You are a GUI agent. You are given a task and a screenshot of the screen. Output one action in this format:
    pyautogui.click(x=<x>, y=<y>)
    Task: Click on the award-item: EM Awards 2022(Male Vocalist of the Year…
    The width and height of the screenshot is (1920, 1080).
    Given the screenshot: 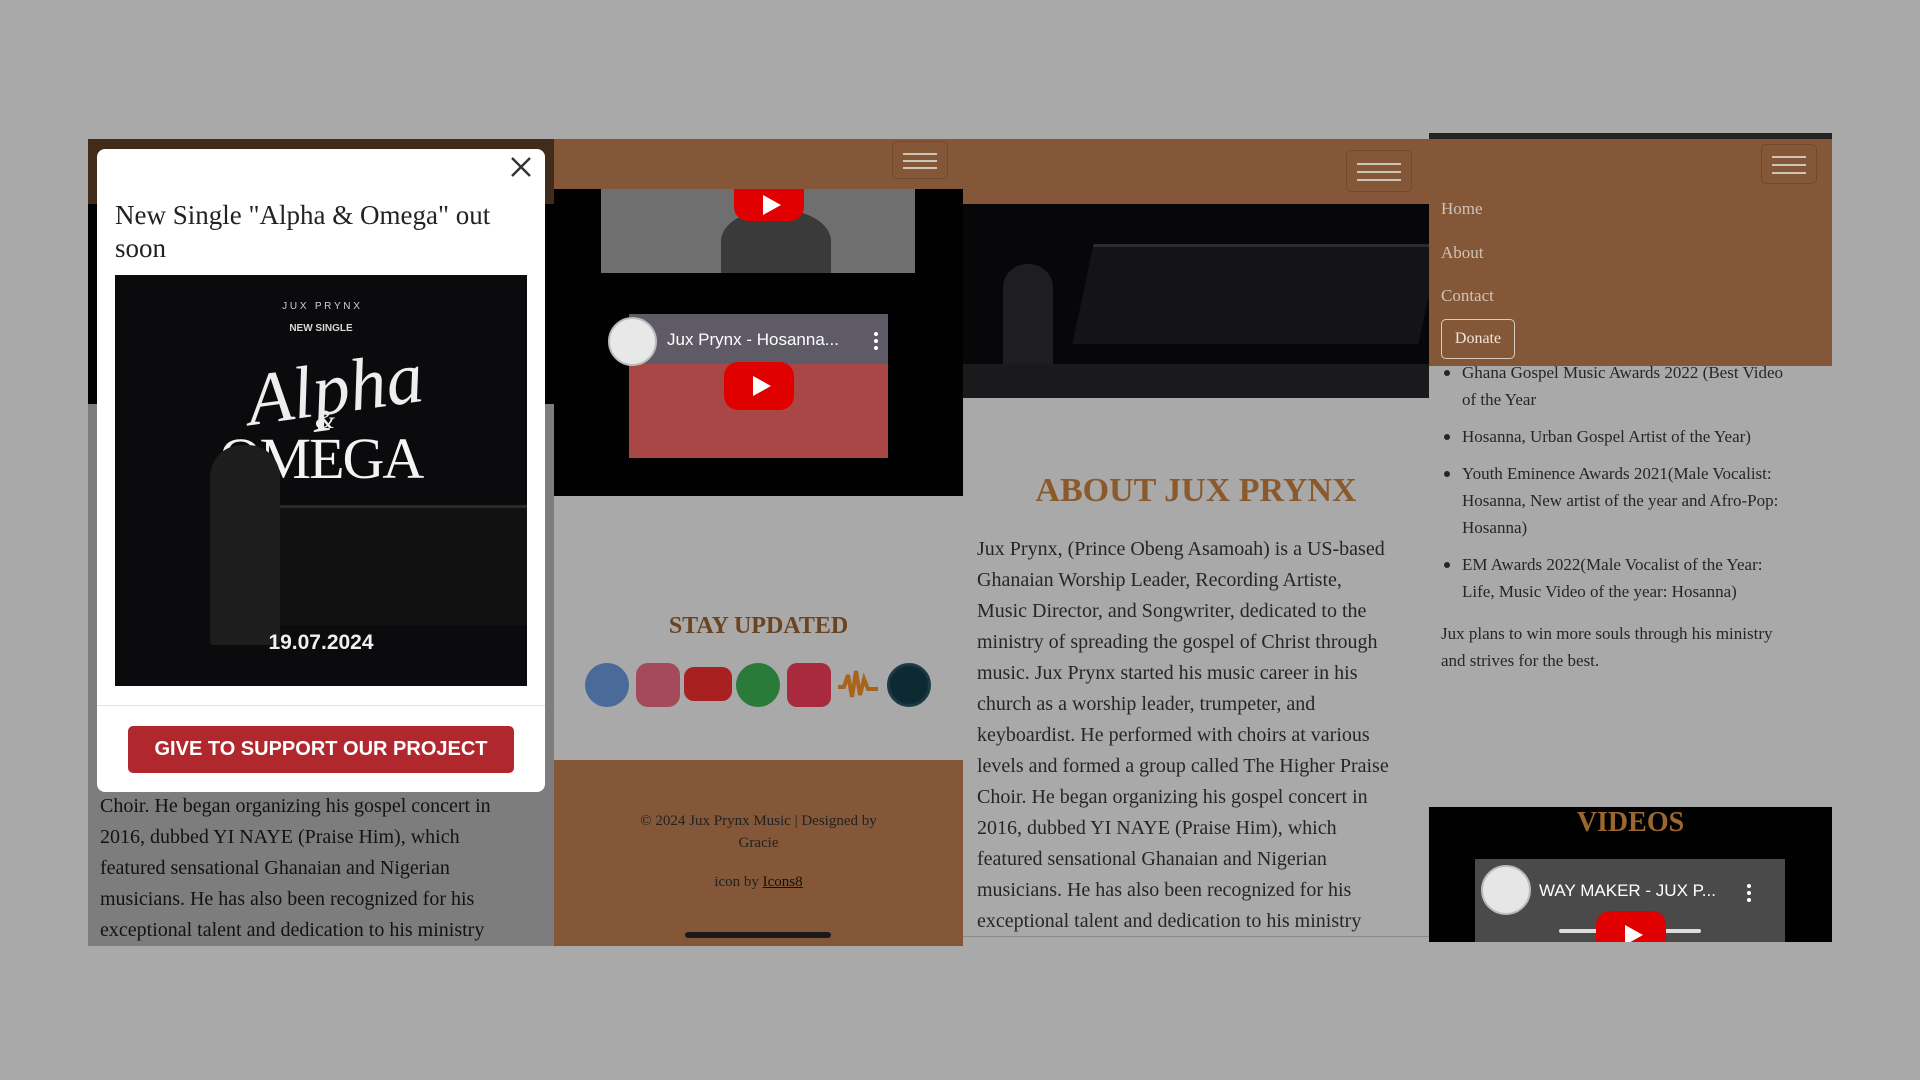 What is the action you would take?
    pyautogui.click(x=1633, y=578)
    